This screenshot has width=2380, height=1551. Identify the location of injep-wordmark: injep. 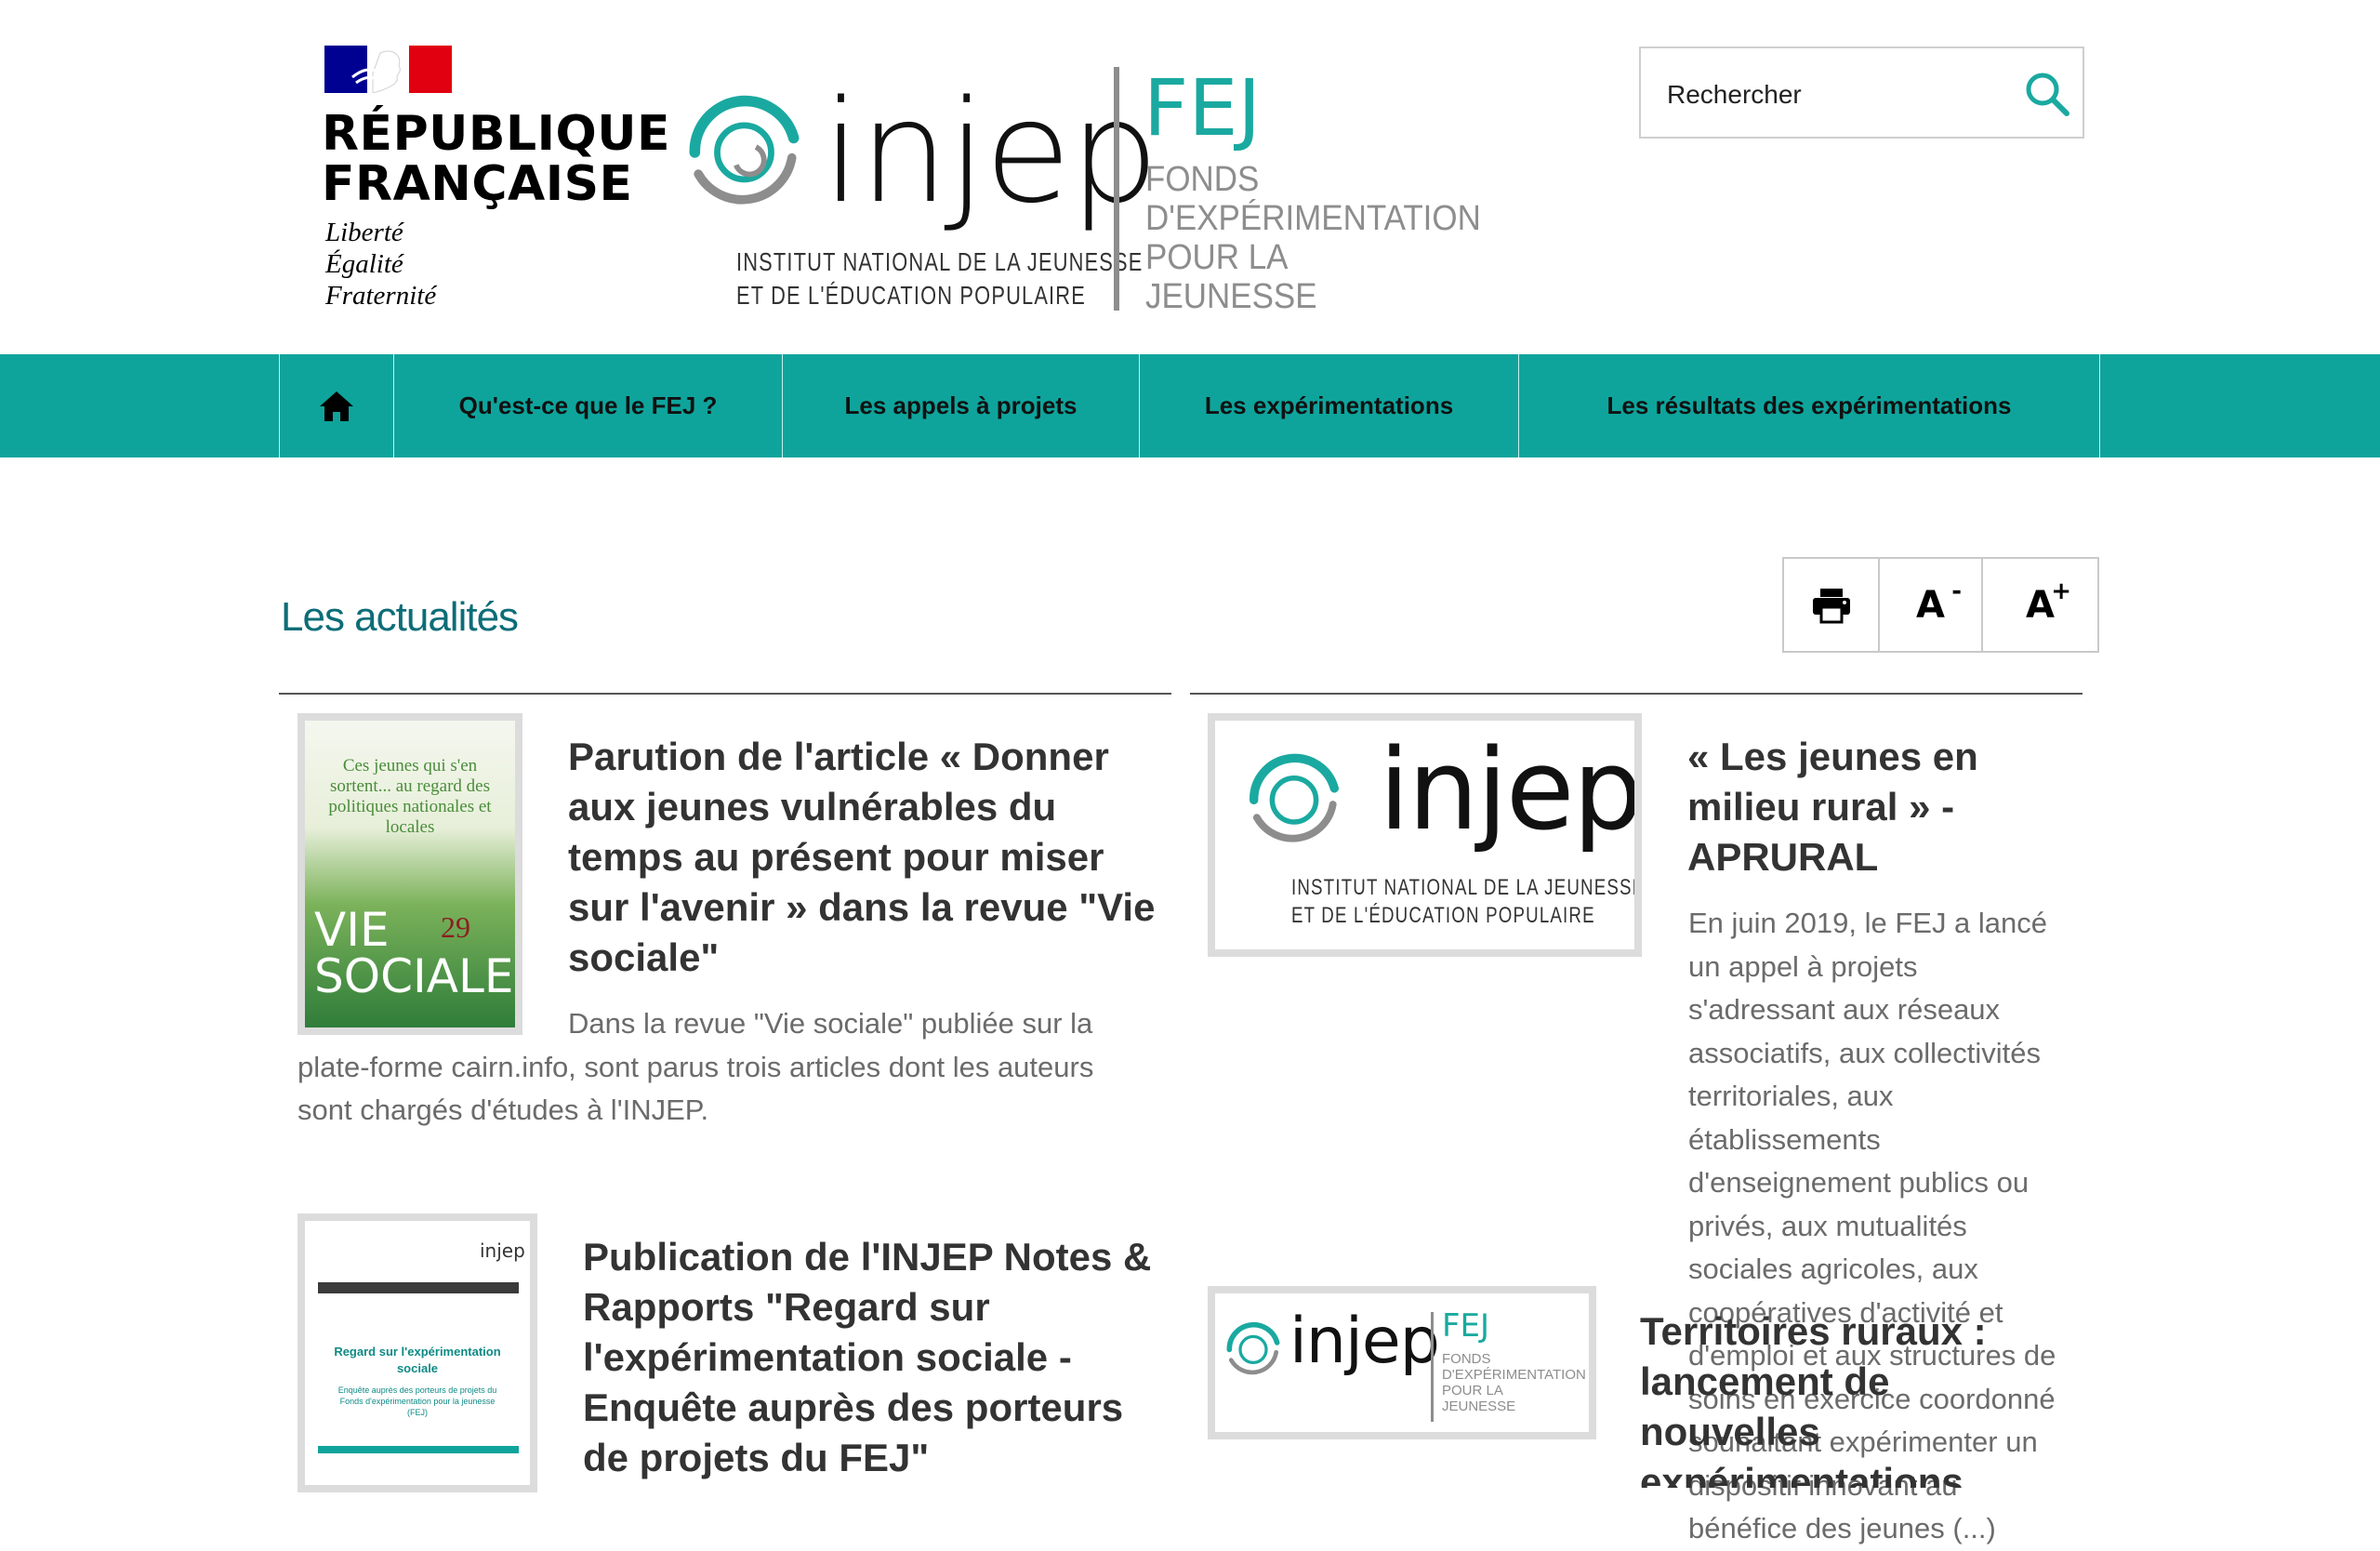
(990, 152).